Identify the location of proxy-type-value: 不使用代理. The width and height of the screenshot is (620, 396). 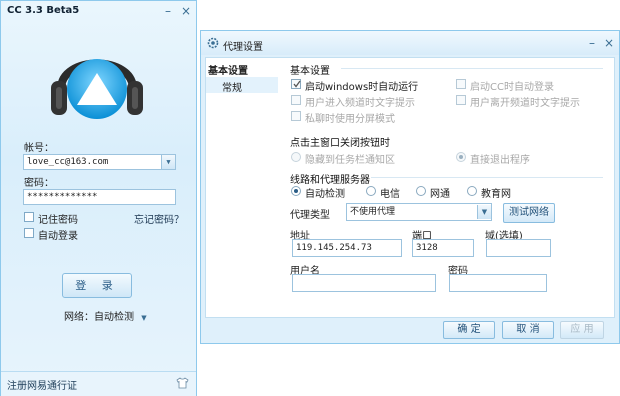
(373, 212).